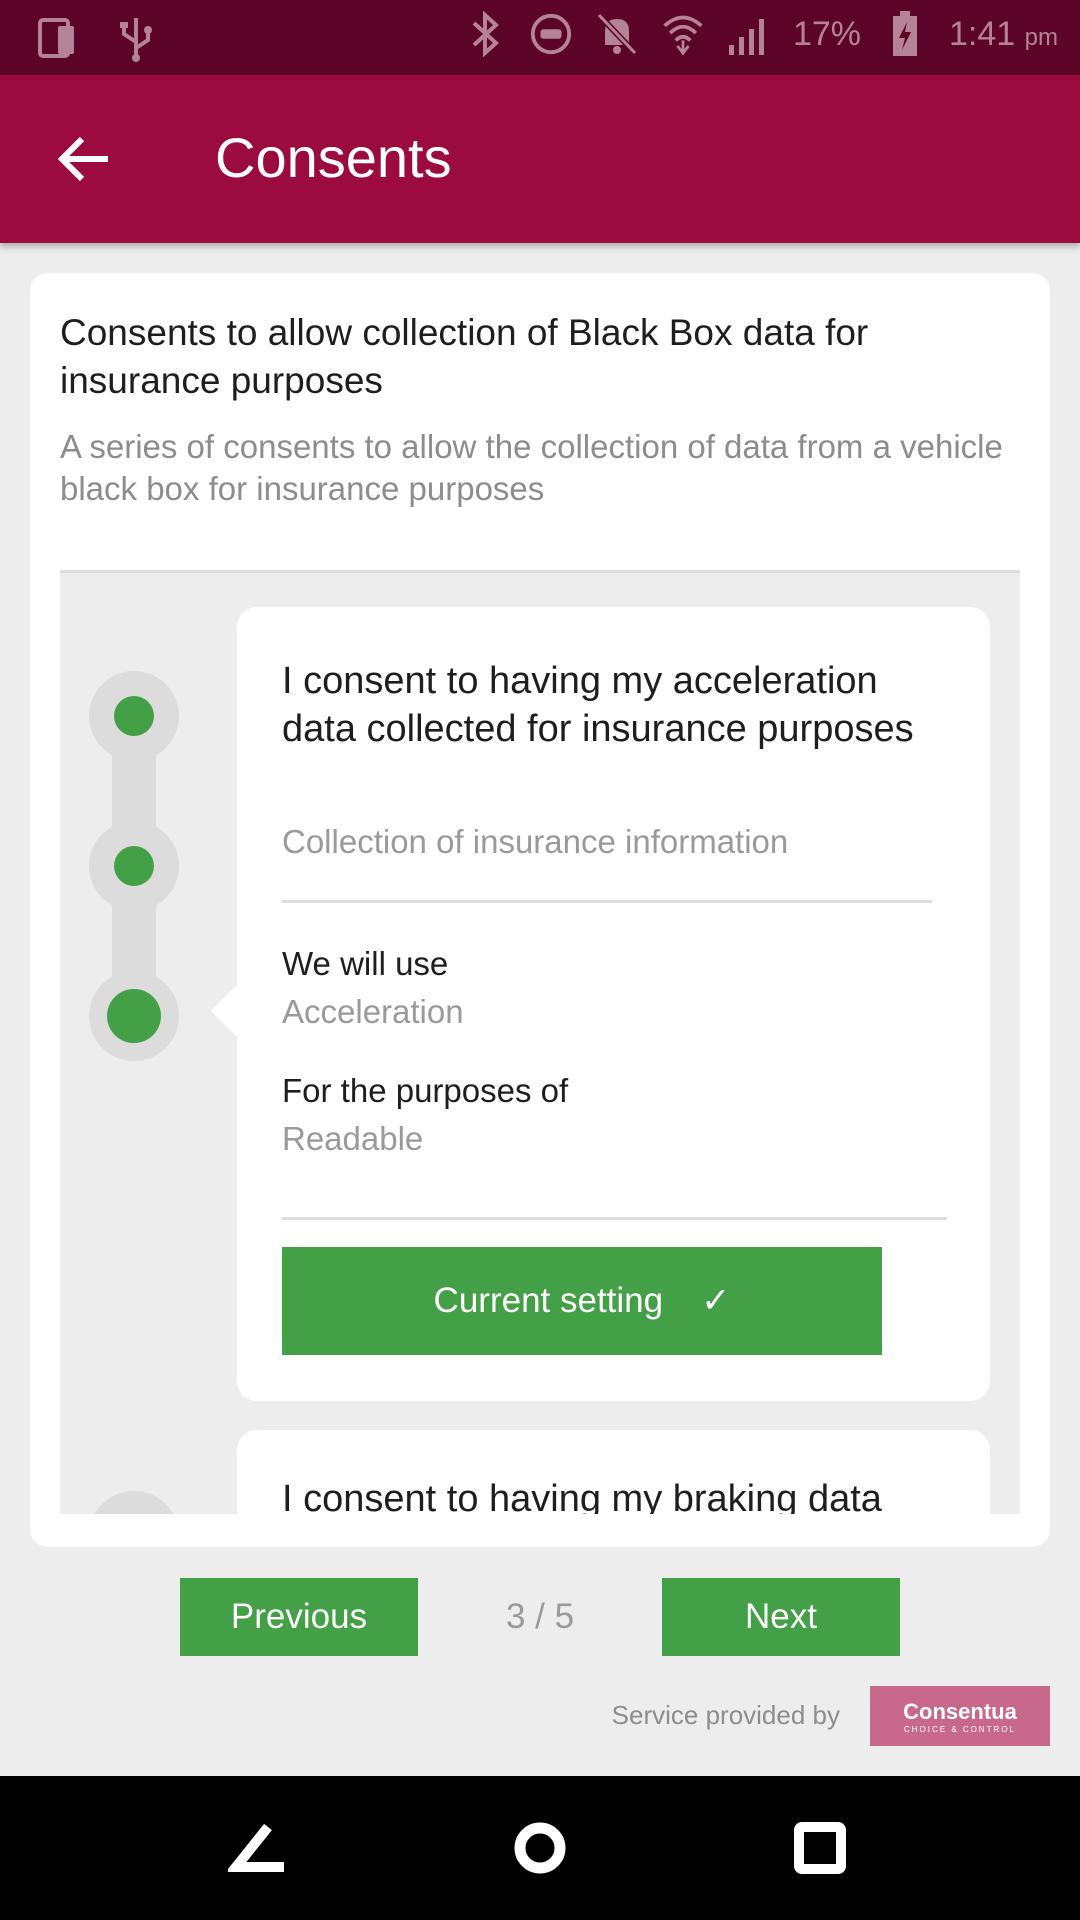  What do you see at coordinates (58, 38) in the screenshot?
I see `device-icon` at bounding box center [58, 38].